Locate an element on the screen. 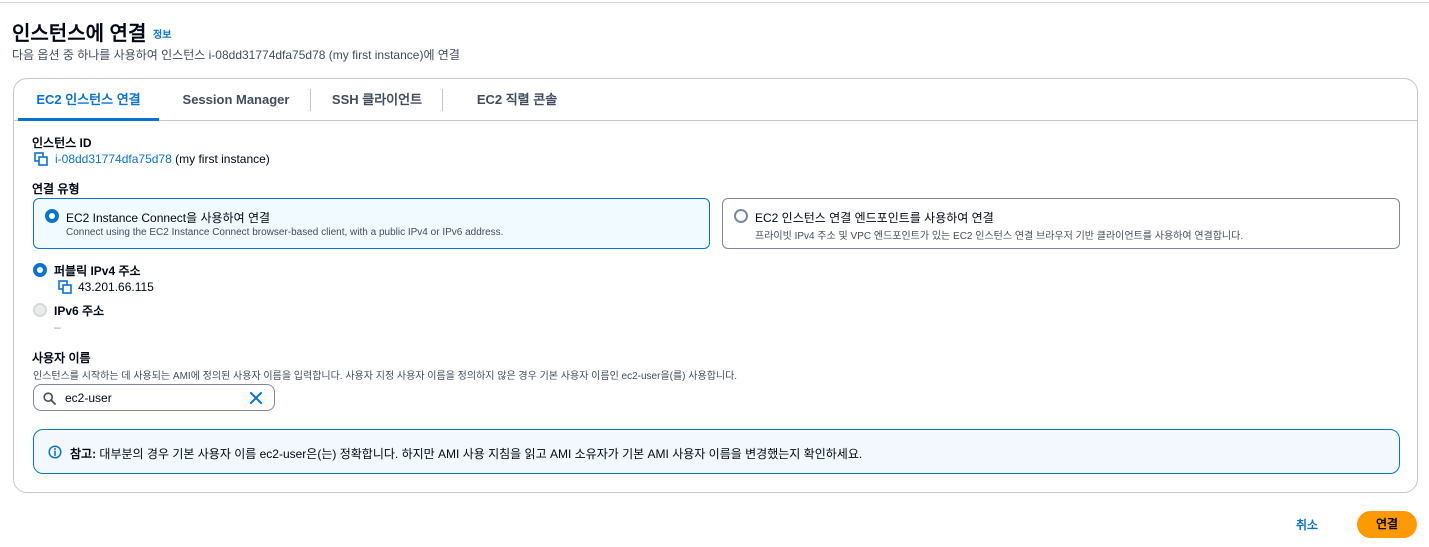 This screenshot has height=547, width=1429. username-label: 사용자 이름 is located at coordinates (61, 358).